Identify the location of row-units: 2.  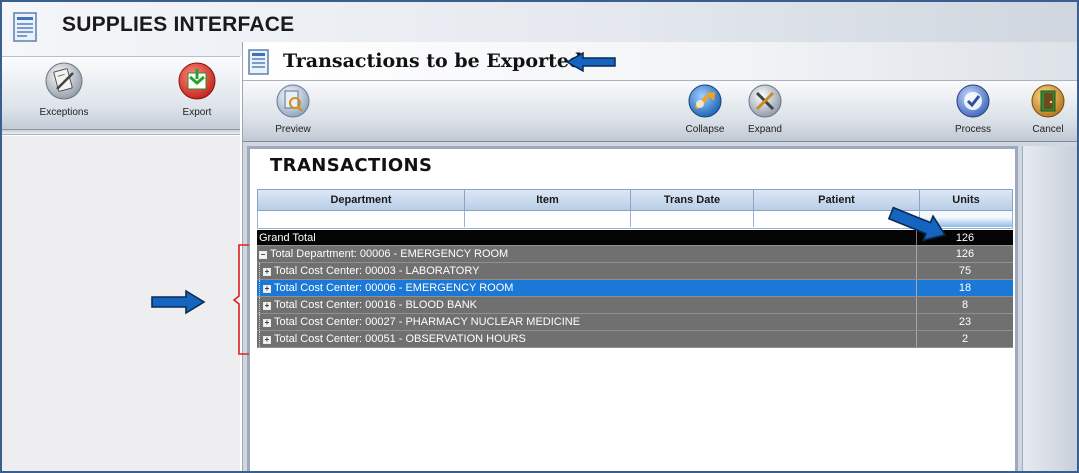
(964, 339).